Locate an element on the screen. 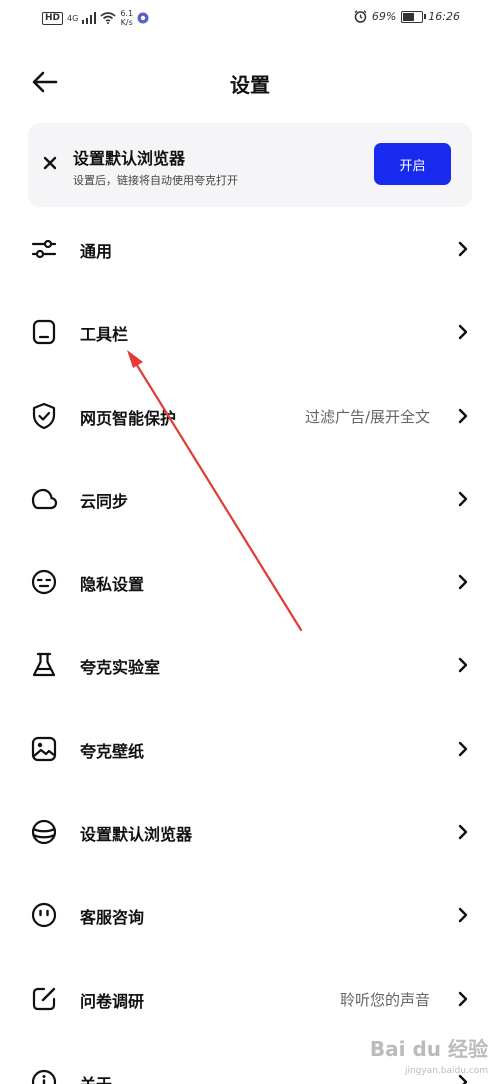 The image size is (500, 1084). banner-title: 设置默认浏览器 is located at coordinates (129, 158).